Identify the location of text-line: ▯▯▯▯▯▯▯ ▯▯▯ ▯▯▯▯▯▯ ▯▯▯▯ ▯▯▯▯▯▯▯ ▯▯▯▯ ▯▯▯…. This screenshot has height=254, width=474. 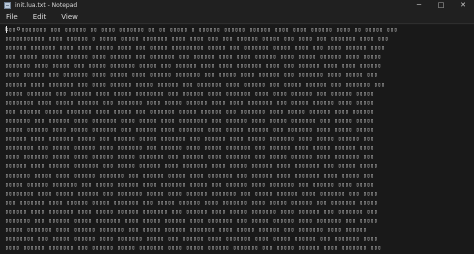
(190, 120).